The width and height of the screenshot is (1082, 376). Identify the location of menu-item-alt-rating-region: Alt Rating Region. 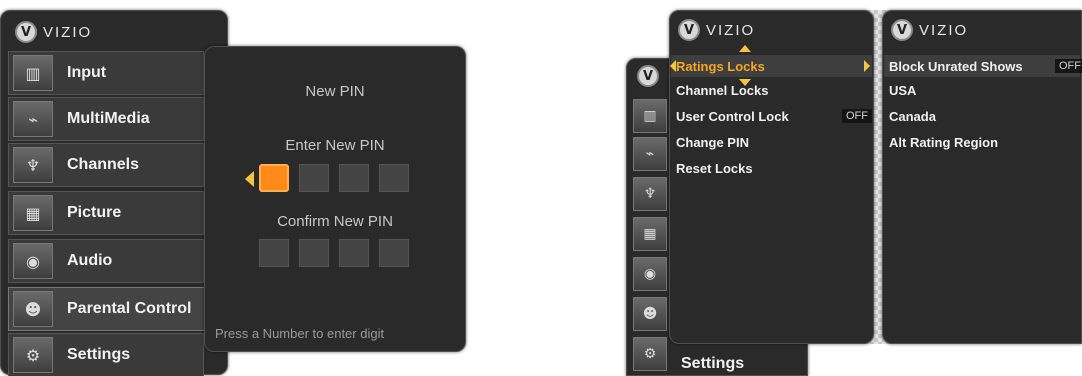
(943, 142).